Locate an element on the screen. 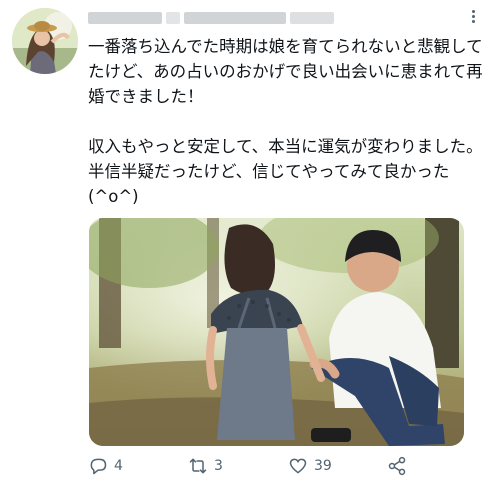  heart-icon is located at coordinates (298, 466).